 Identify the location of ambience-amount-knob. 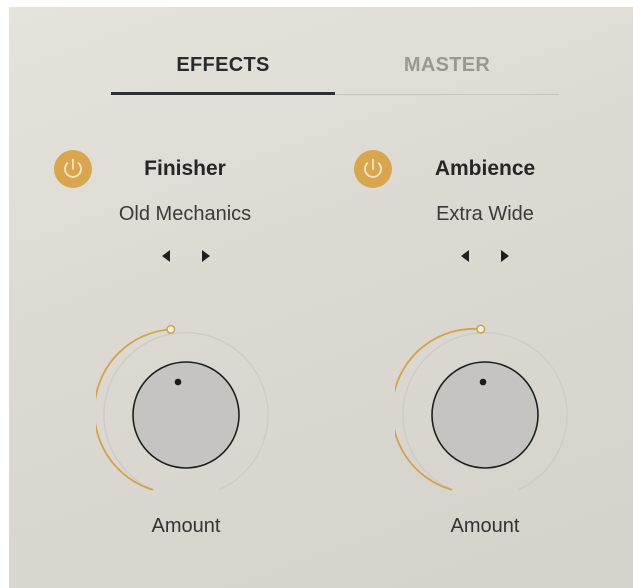
(485, 410).